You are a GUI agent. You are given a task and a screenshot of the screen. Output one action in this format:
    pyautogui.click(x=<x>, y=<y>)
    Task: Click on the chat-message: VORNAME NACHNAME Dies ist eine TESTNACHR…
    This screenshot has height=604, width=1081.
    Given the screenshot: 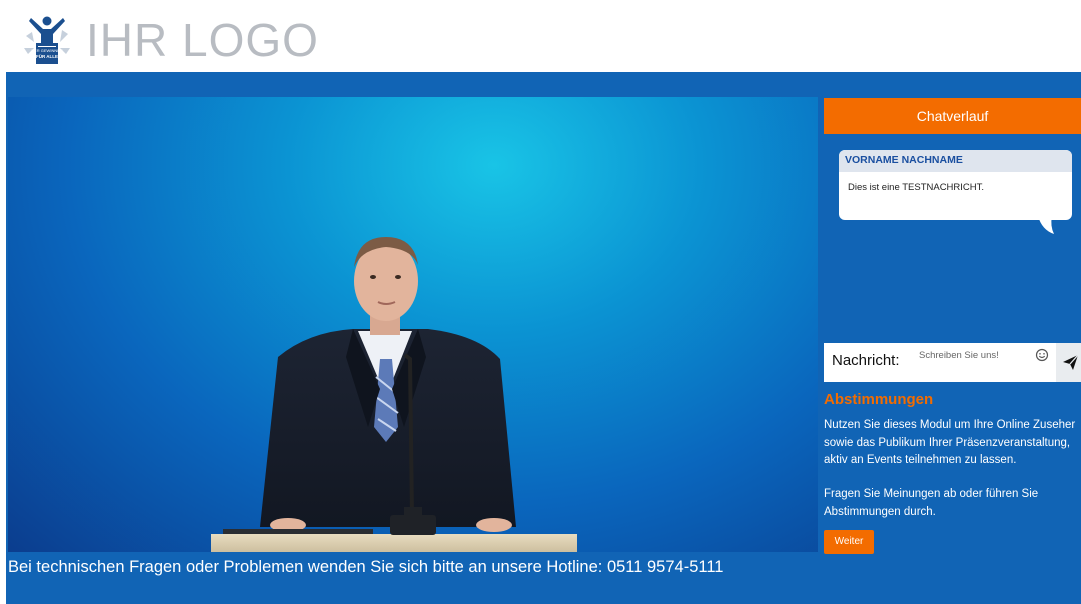 What is the action you would take?
    pyautogui.click(x=955, y=185)
    